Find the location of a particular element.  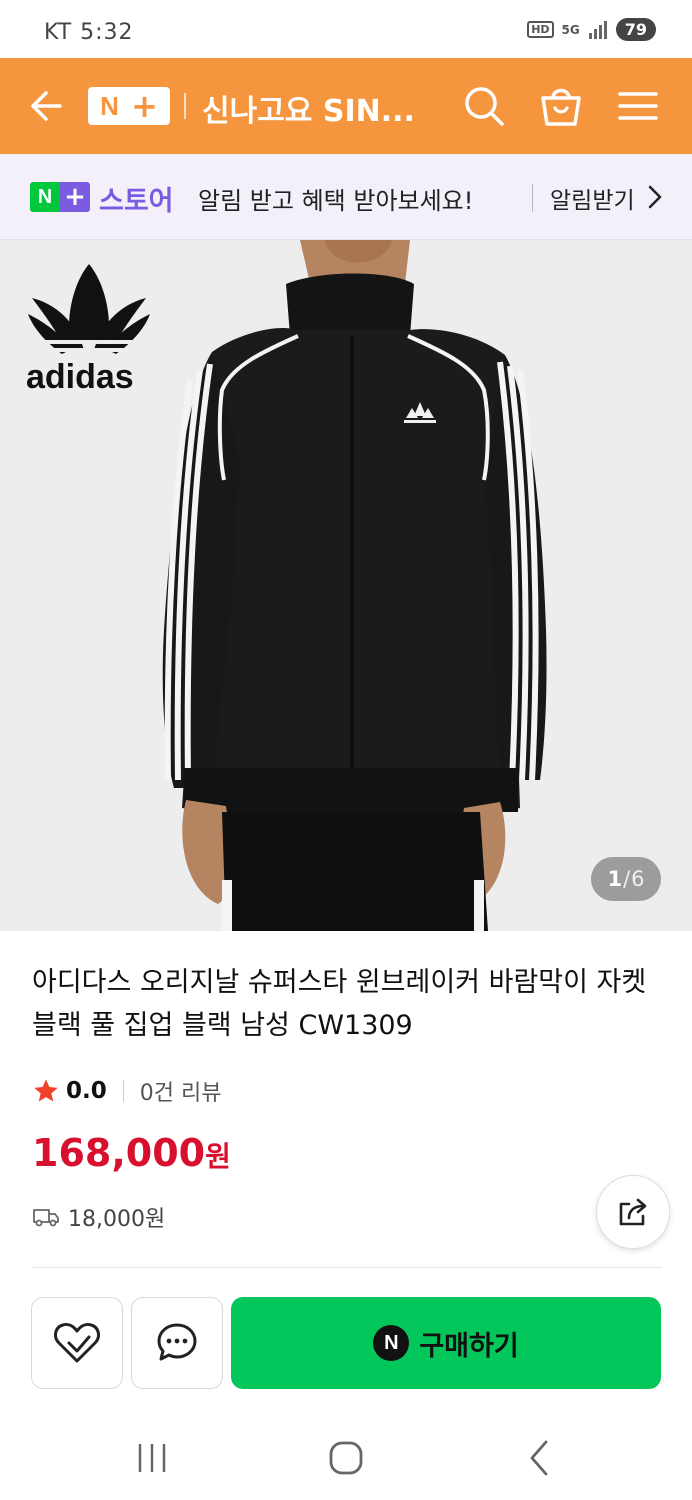

review-count: 0건 리뷰 is located at coordinates (181, 1091).